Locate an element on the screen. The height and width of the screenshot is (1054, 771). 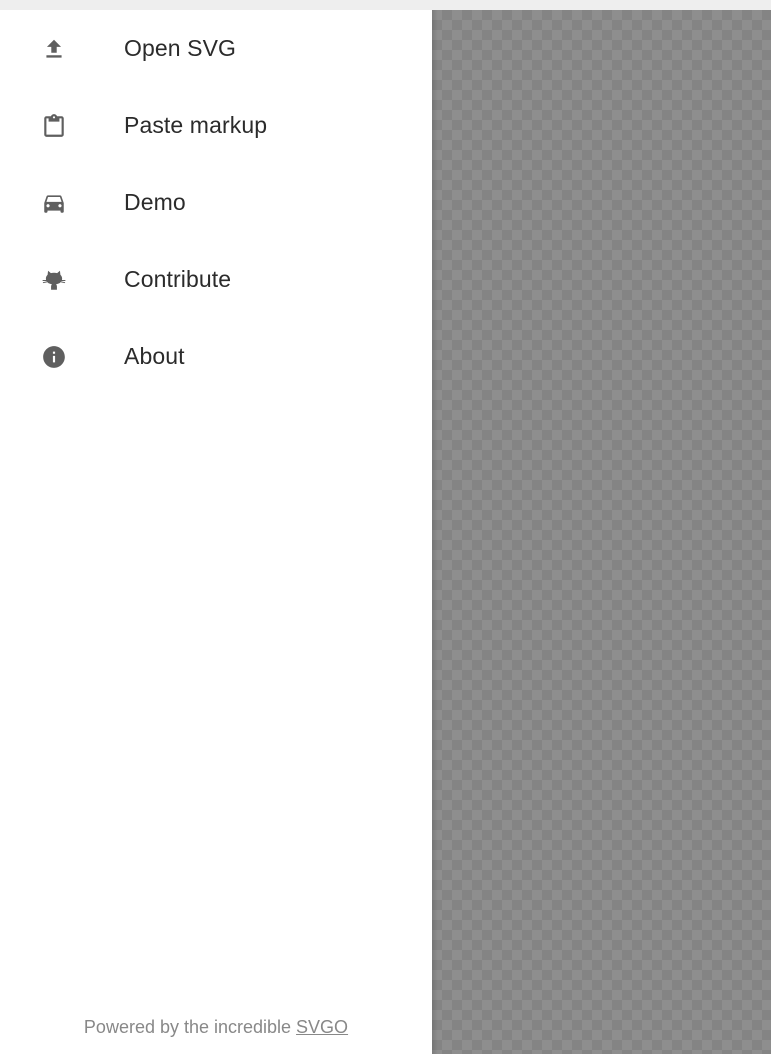
menu-item-paste-markup: Paste markup is located at coordinates (216, 125).